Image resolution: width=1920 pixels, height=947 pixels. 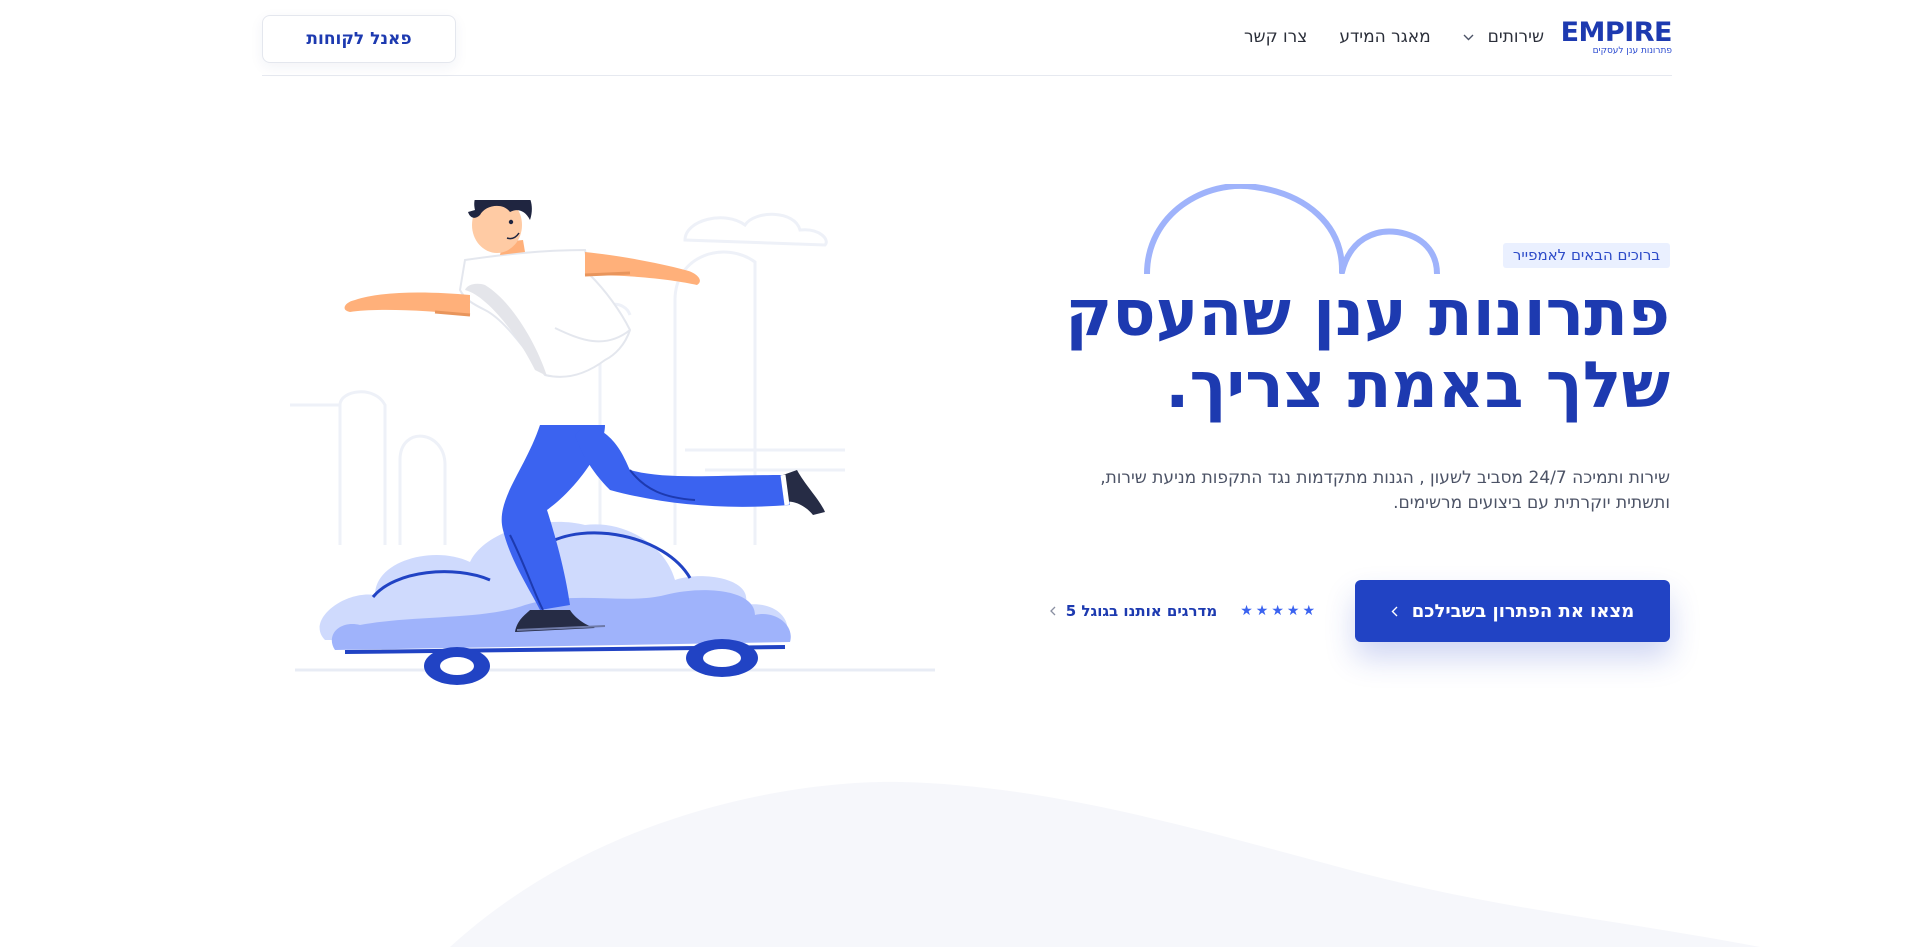 I want to click on nav-item-label: מאגר המידע, so click(x=1385, y=37).